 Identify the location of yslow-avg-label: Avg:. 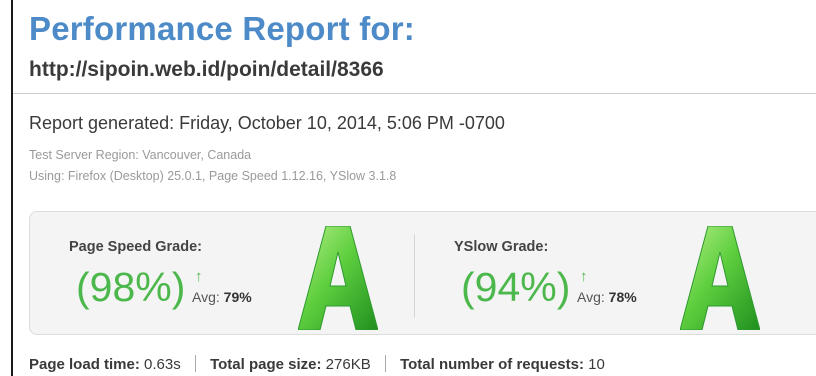
(591, 297).